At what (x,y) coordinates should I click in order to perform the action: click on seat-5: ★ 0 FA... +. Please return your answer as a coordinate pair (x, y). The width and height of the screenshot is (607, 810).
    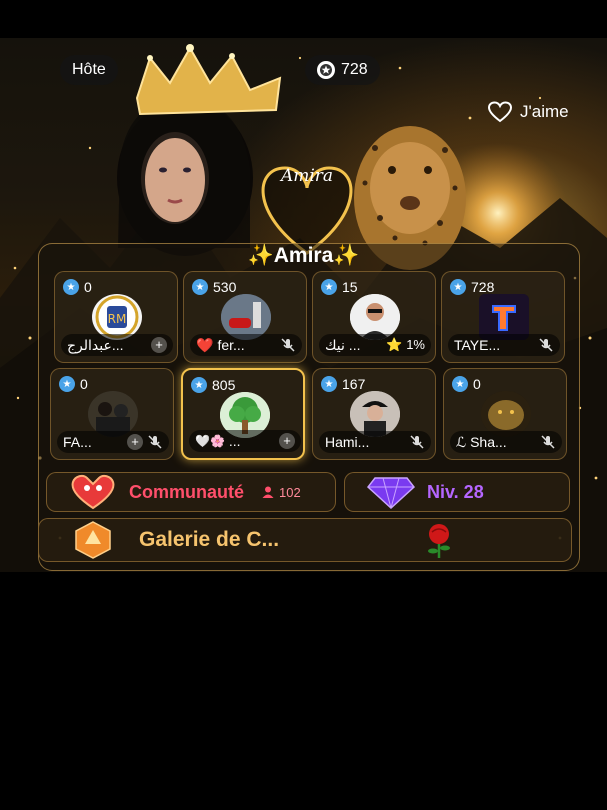
    Looking at the image, I should click on (112, 414).